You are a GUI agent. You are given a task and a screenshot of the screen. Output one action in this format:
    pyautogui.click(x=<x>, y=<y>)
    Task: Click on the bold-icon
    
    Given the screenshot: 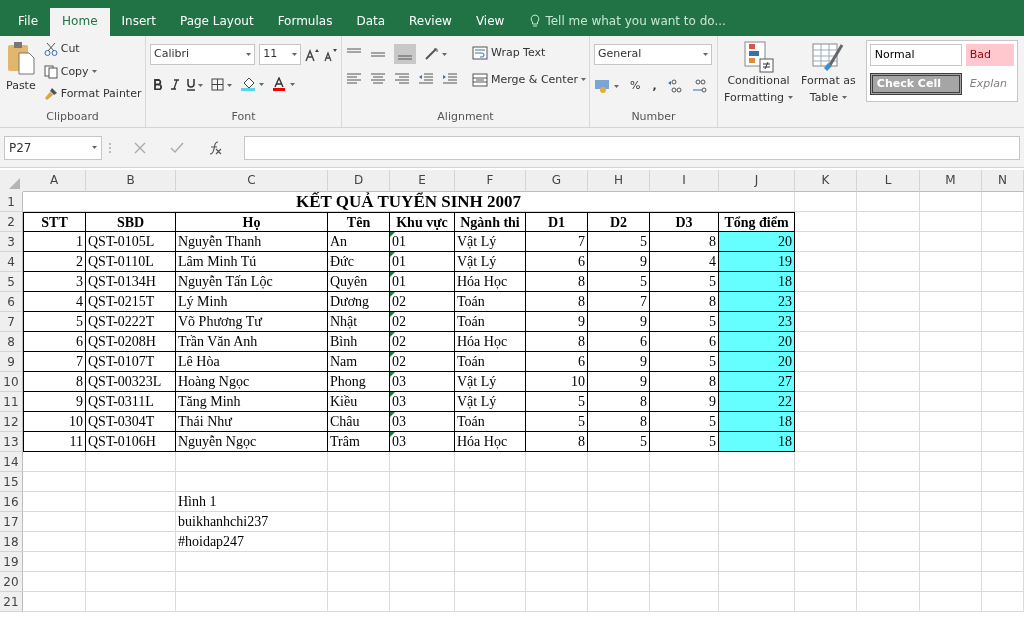 What is the action you would take?
    pyautogui.click(x=158, y=84)
    